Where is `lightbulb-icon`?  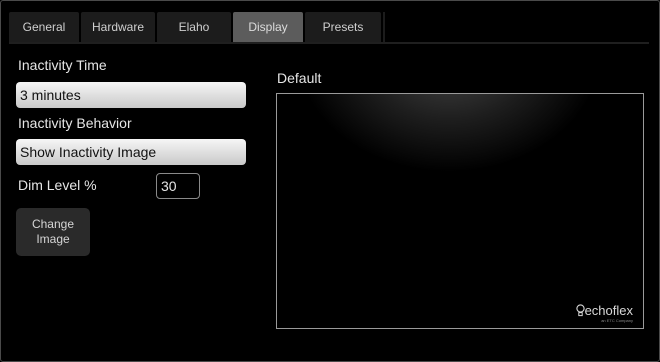
lightbulb-icon is located at coordinates (580, 310).